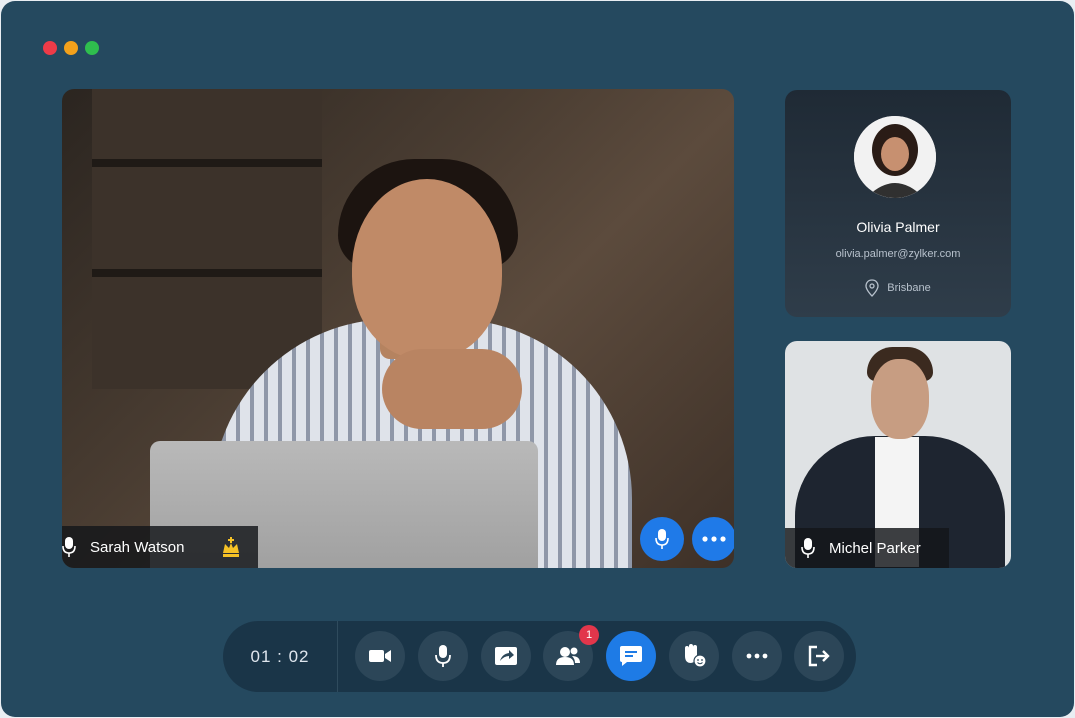  What do you see at coordinates (137, 547) in the screenshot?
I see `participant-name: Sarah Watson` at bounding box center [137, 547].